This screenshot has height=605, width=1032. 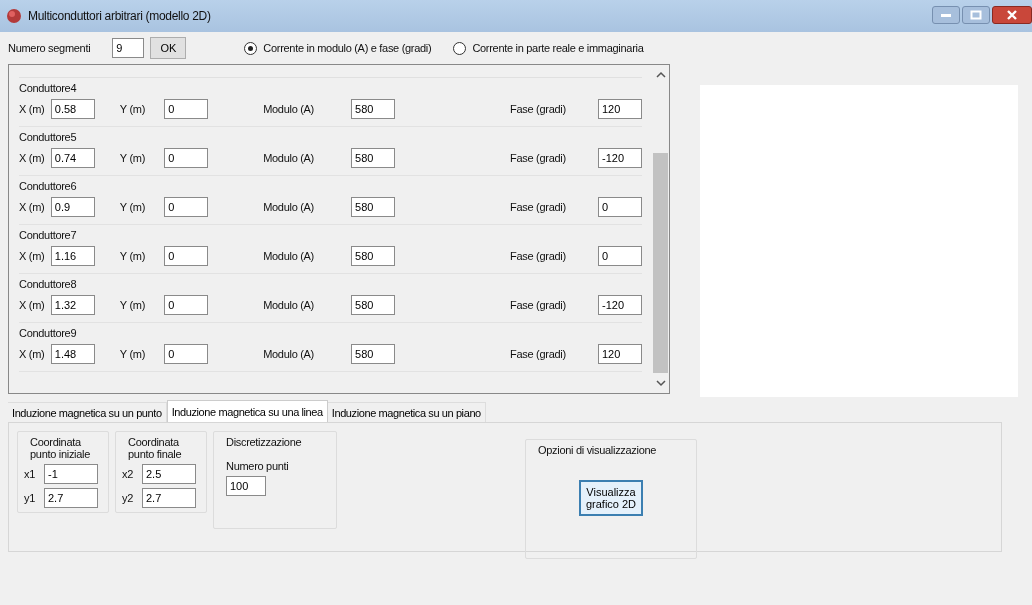 What do you see at coordinates (48, 88) in the screenshot?
I see `conductor-label: Conduttore4` at bounding box center [48, 88].